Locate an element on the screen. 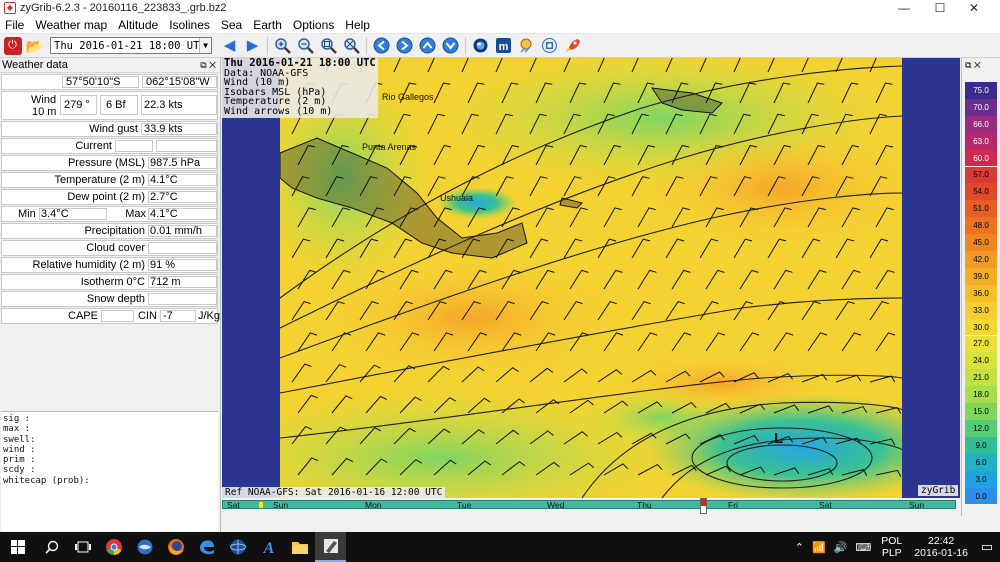 This screenshot has width=1000, height=562. timeline-bar: Sat Sun Mon Tue Wed Thu Fri Sat Sun is located at coordinates (591, 507).